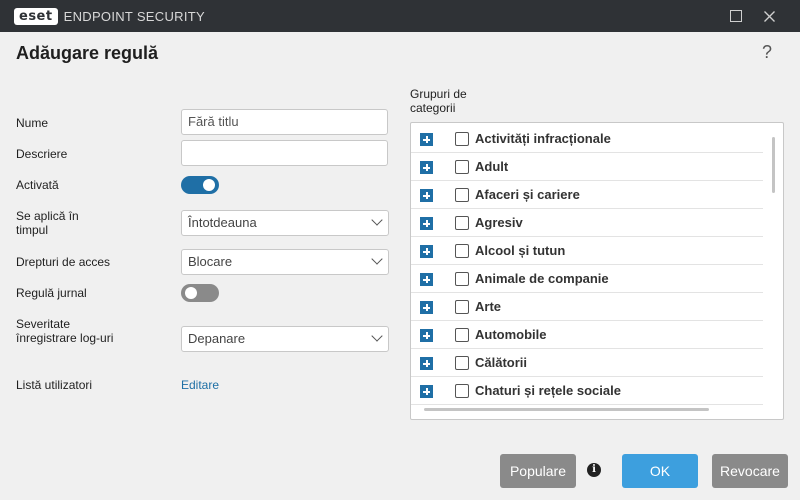 The height and width of the screenshot is (500, 800). What do you see at coordinates (543, 138) in the screenshot?
I see `list-item-label: Activități infracționale` at bounding box center [543, 138].